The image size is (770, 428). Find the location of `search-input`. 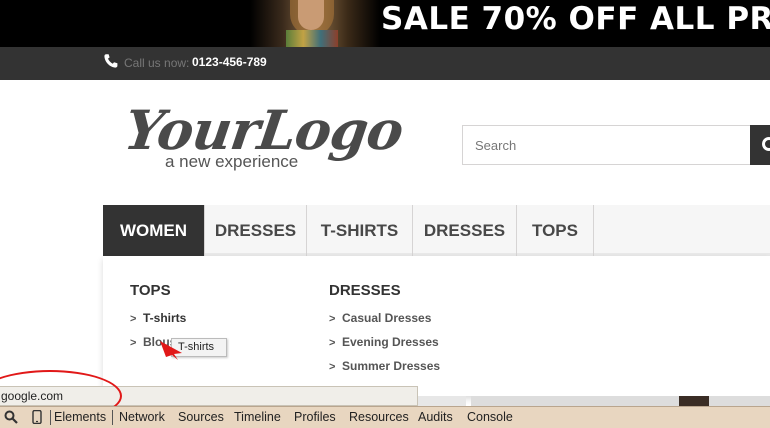

search-input is located at coordinates (607, 145).